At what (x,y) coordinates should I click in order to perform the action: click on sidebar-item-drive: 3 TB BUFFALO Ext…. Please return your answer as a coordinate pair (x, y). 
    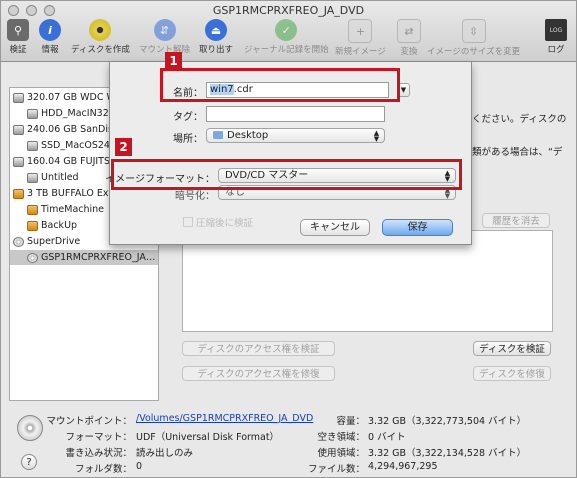
    Looking at the image, I should click on (67, 193).